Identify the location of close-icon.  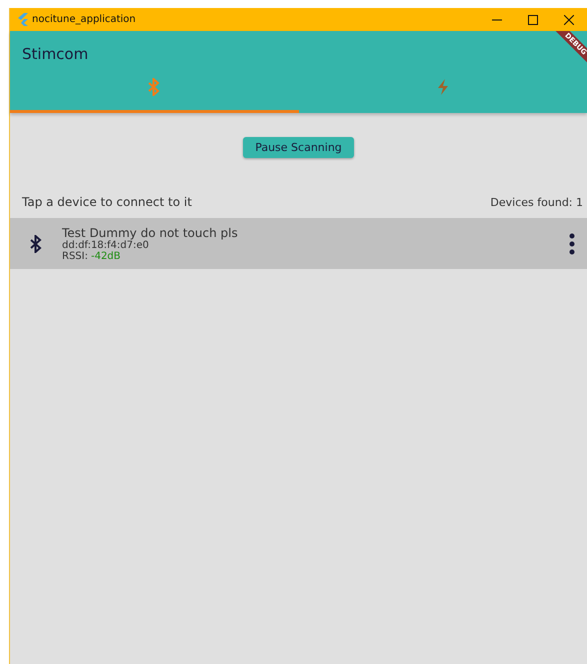
(569, 19).